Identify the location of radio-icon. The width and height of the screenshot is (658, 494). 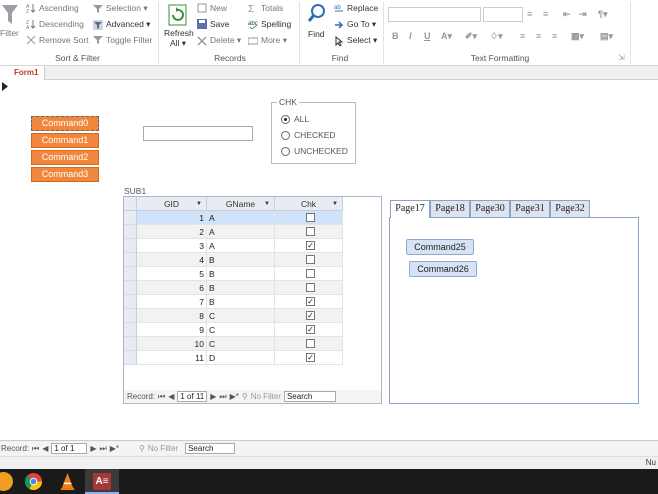
(285, 119).